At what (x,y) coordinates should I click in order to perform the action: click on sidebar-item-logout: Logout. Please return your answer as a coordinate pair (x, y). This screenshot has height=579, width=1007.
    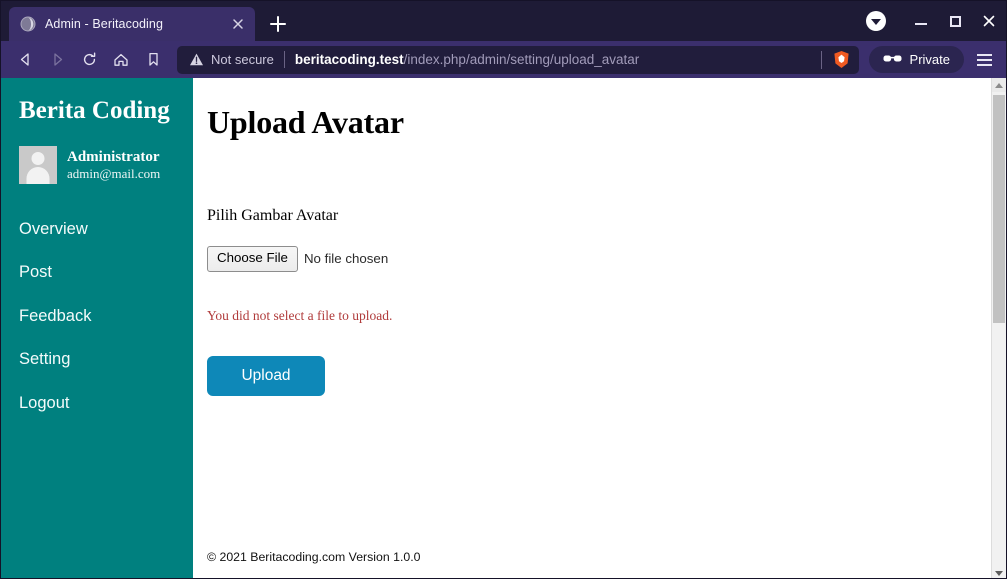
    Looking at the image, I should click on (97, 403).